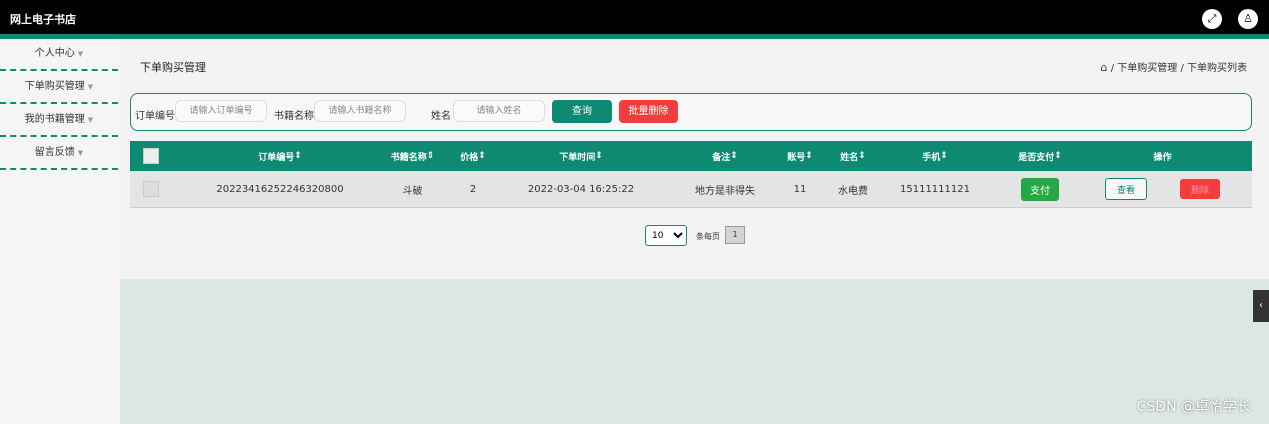 This screenshot has height=424, width=1269. Describe the element at coordinates (1036, 157) in the screenshot. I see `column-header-label: 是否支付` at that location.